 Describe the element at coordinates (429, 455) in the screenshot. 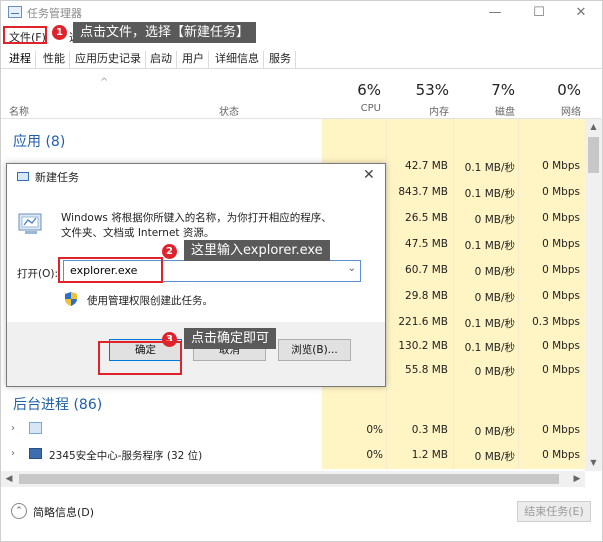

I see `row-mem: 1.2 MB` at that location.